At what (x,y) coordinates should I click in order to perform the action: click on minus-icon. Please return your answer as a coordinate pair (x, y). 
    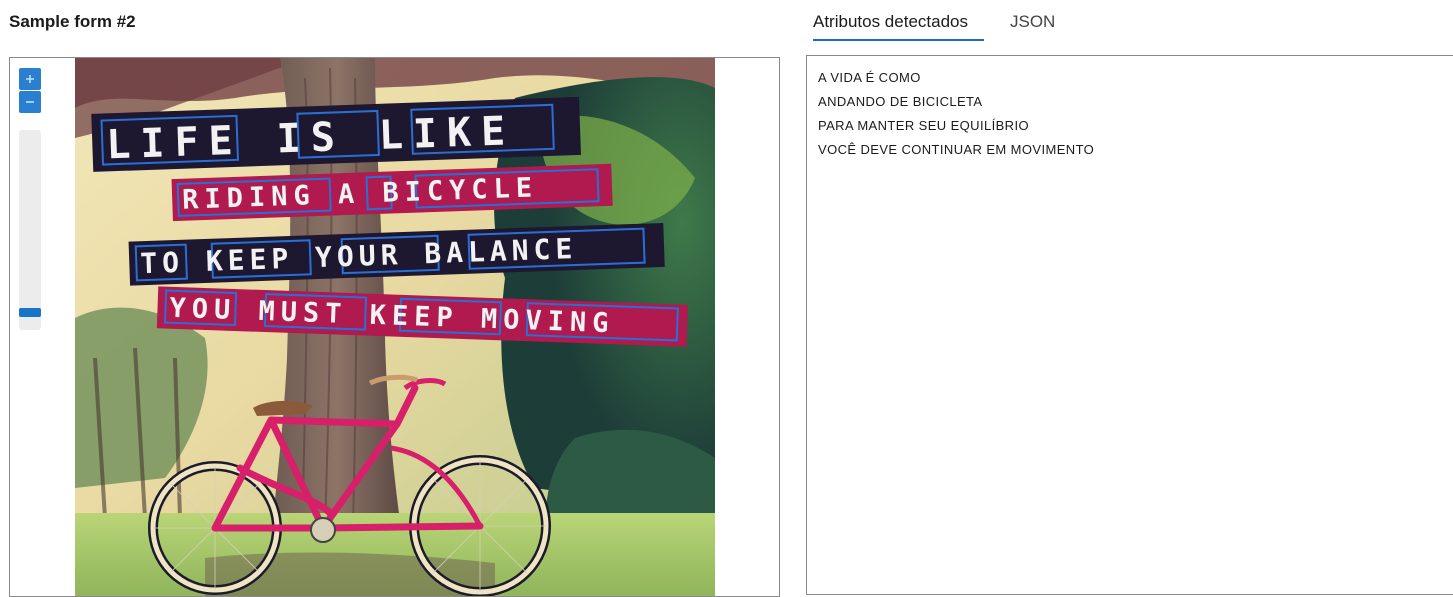
    Looking at the image, I should click on (30, 102).